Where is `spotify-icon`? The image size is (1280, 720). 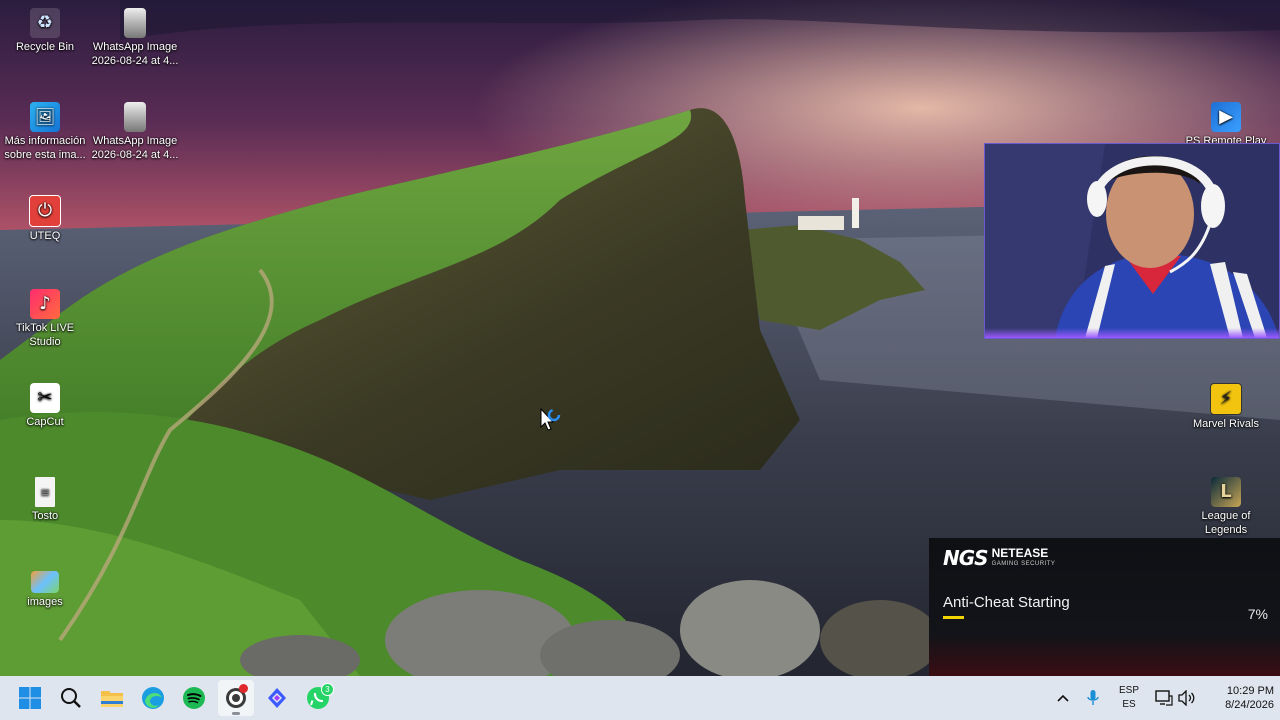
spotify-icon is located at coordinates (194, 698).